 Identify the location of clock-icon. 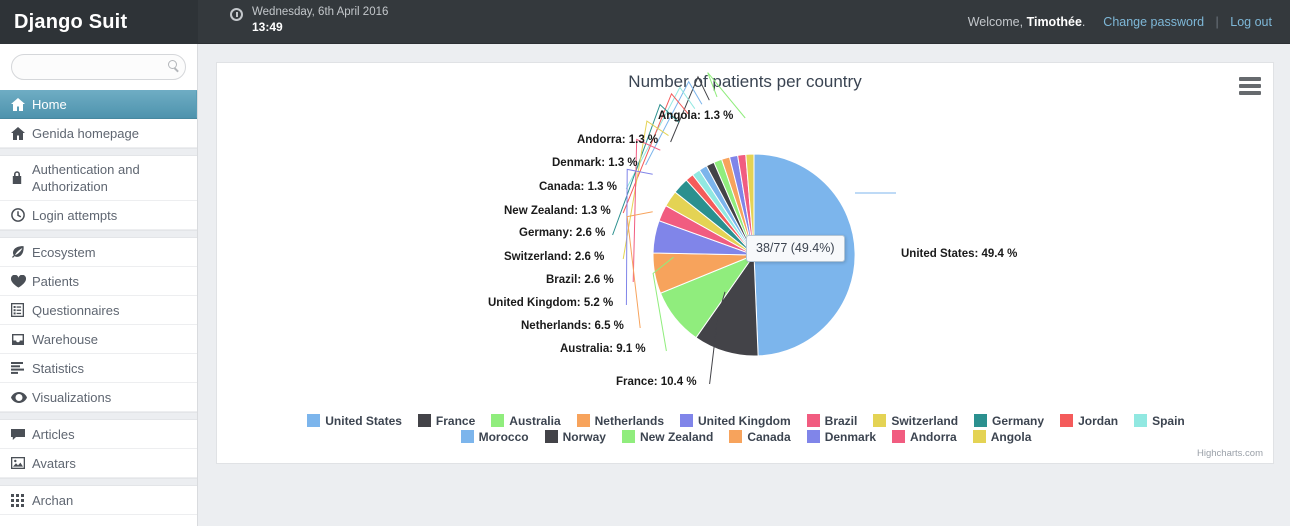
(21, 215).